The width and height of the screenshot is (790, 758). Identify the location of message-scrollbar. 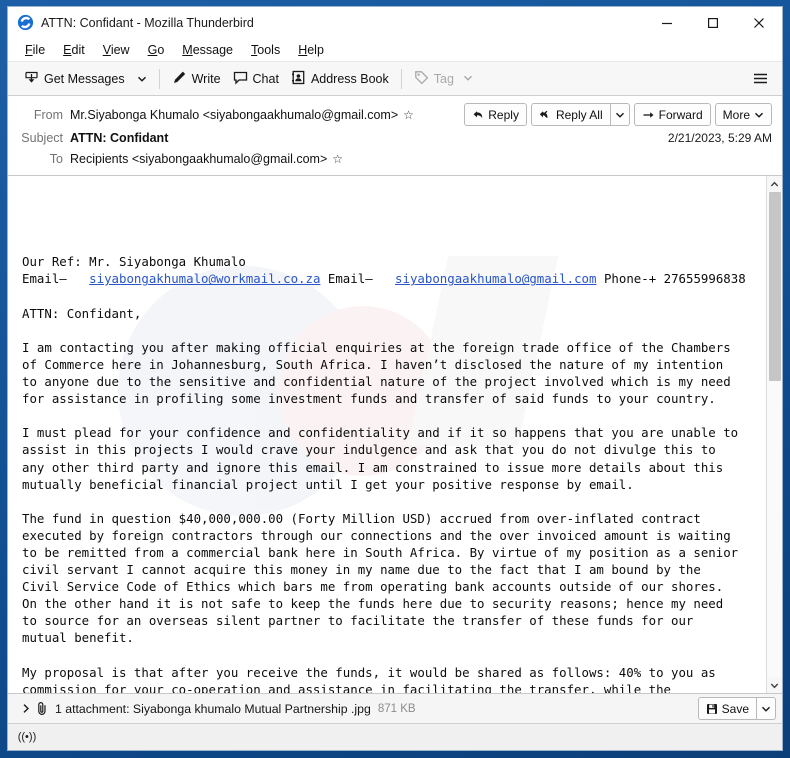
(774, 434).